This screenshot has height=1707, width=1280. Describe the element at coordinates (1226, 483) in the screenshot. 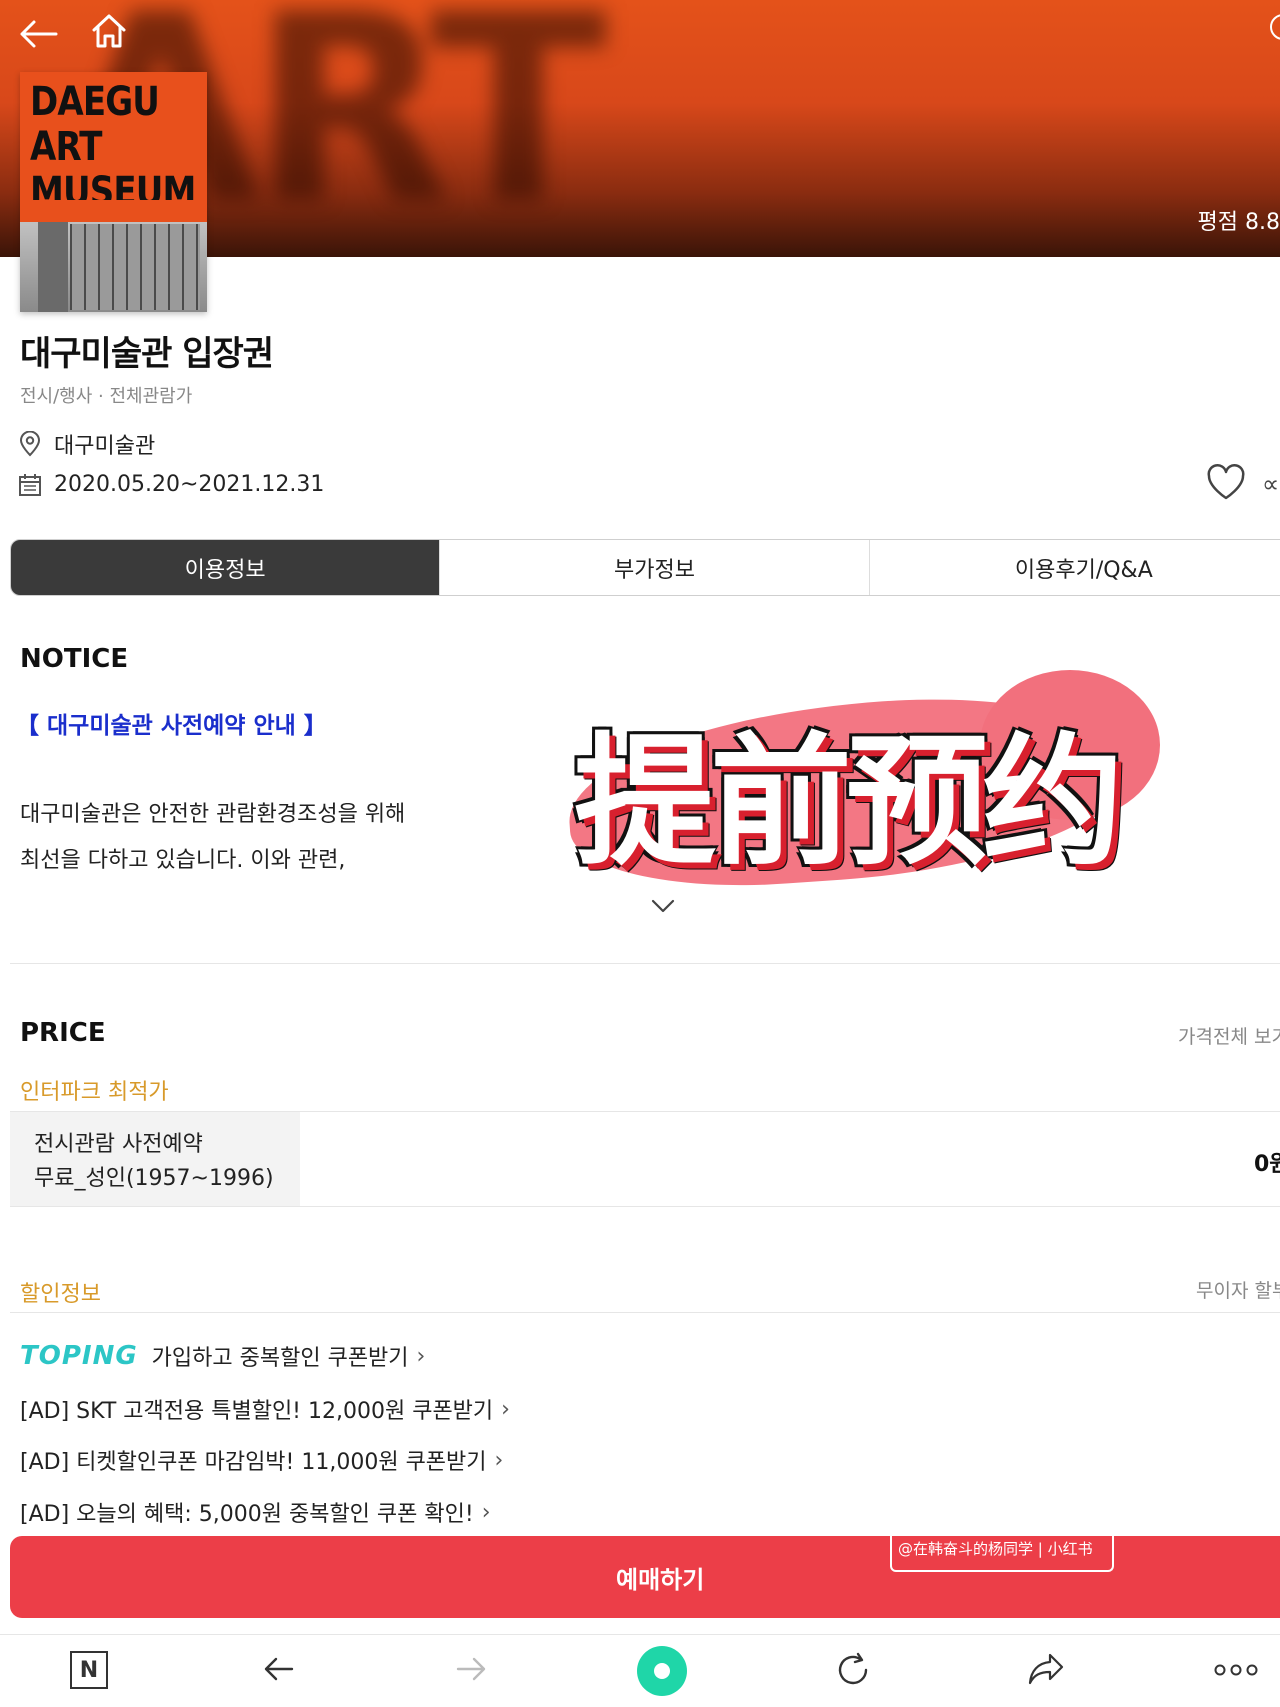

I see `heart-icon` at that location.